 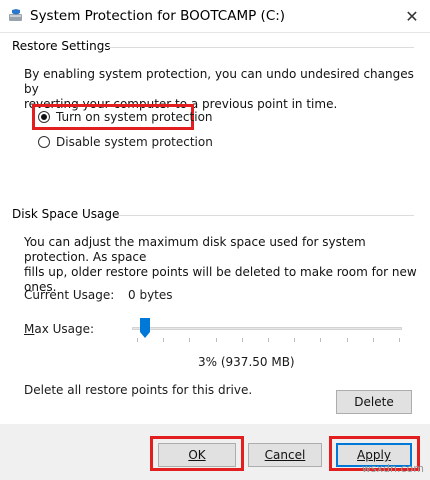 What do you see at coordinates (374, 455) in the screenshot?
I see `apply-button-label: Apply` at bounding box center [374, 455].